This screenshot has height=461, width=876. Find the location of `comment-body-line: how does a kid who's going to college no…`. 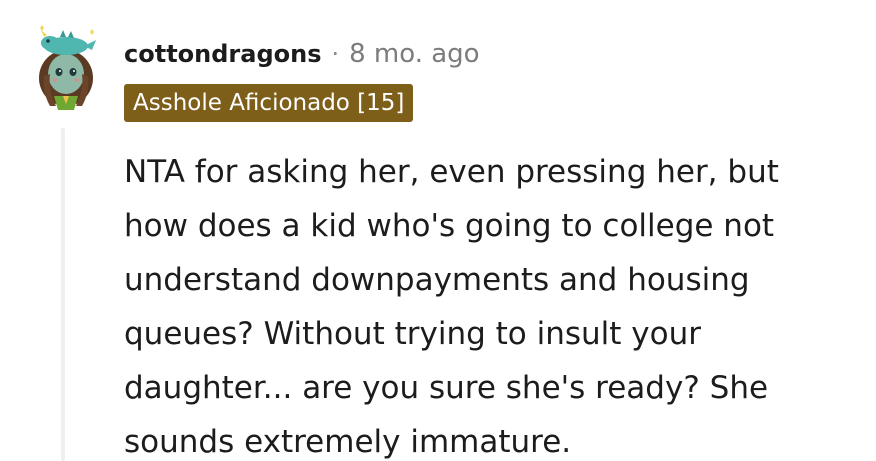

comment-body-line: how does a kid who's going to college no… is located at coordinates (449, 226).